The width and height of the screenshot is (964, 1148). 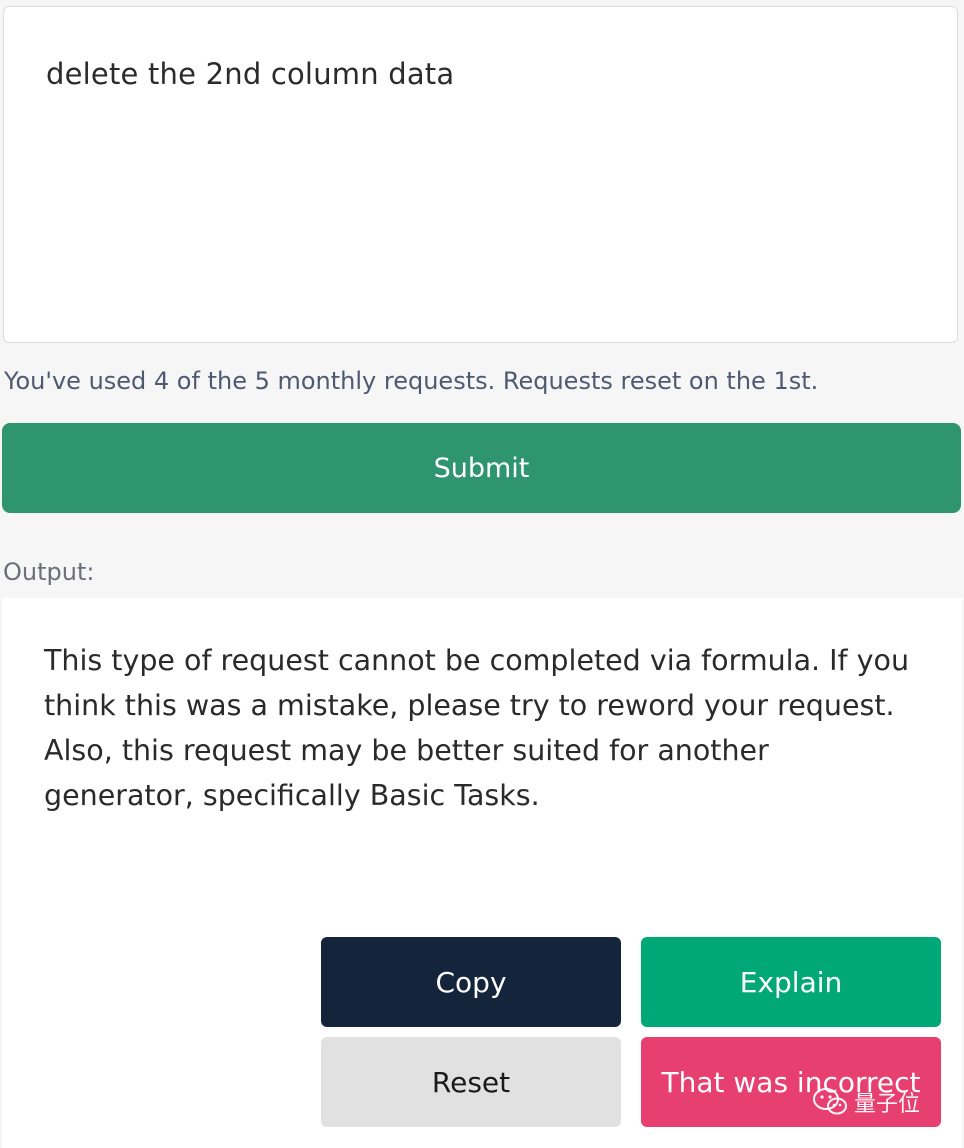 I want to click on output-label: Output:, so click(x=49, y=572).